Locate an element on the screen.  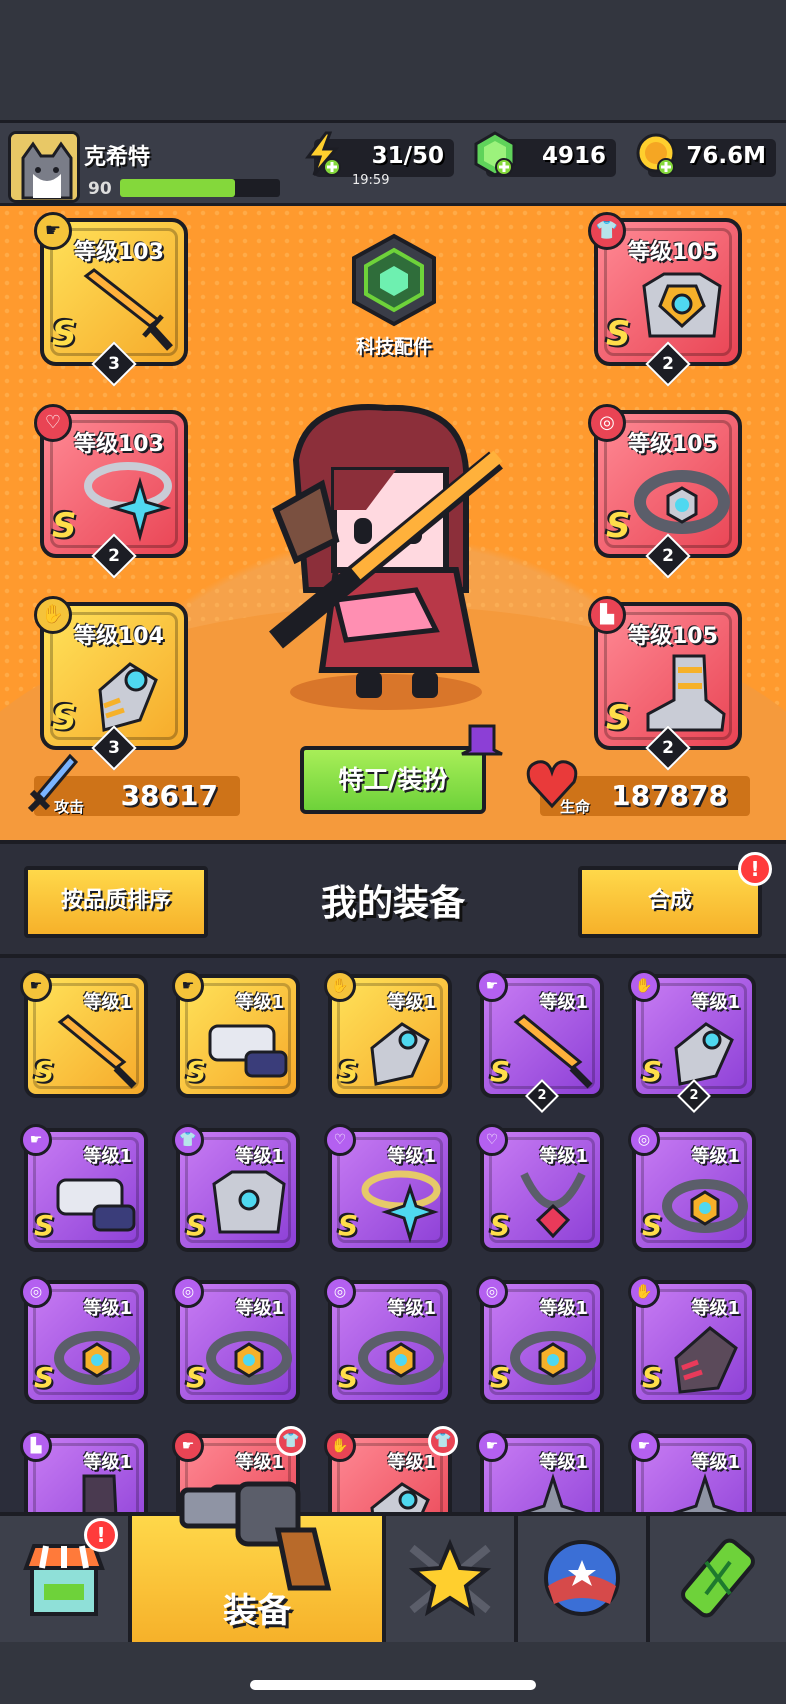
gem-counter: 4916 is located at coordinates (545, 154).